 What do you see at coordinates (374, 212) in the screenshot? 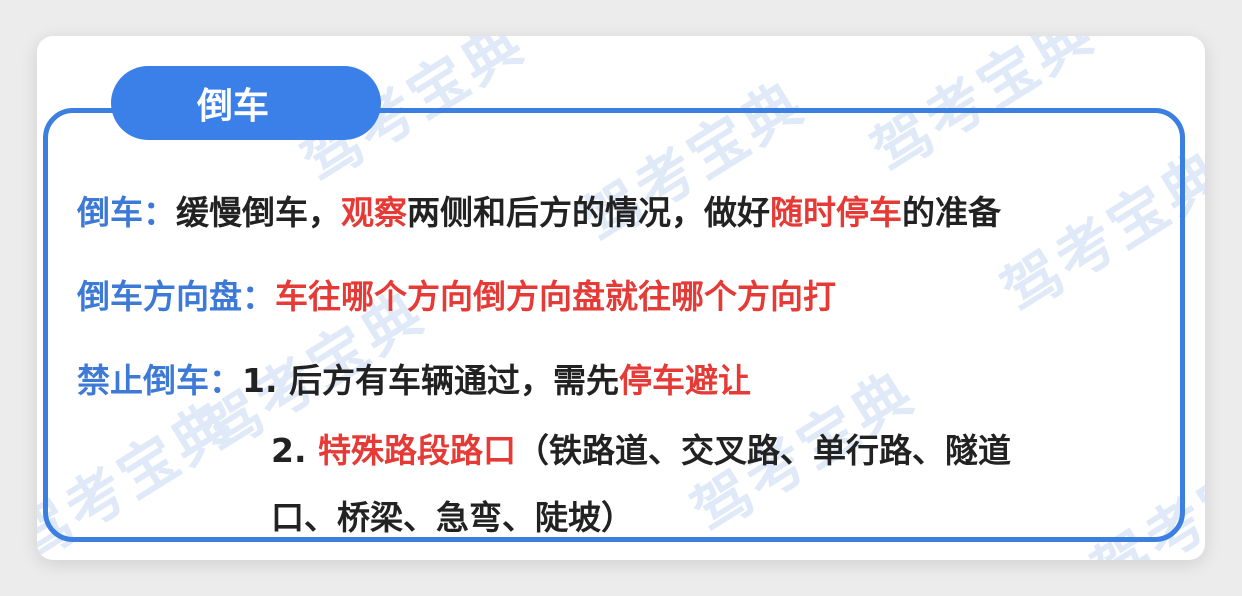
I see `rule-highlight: 观察` at bounding box center [374, 212].